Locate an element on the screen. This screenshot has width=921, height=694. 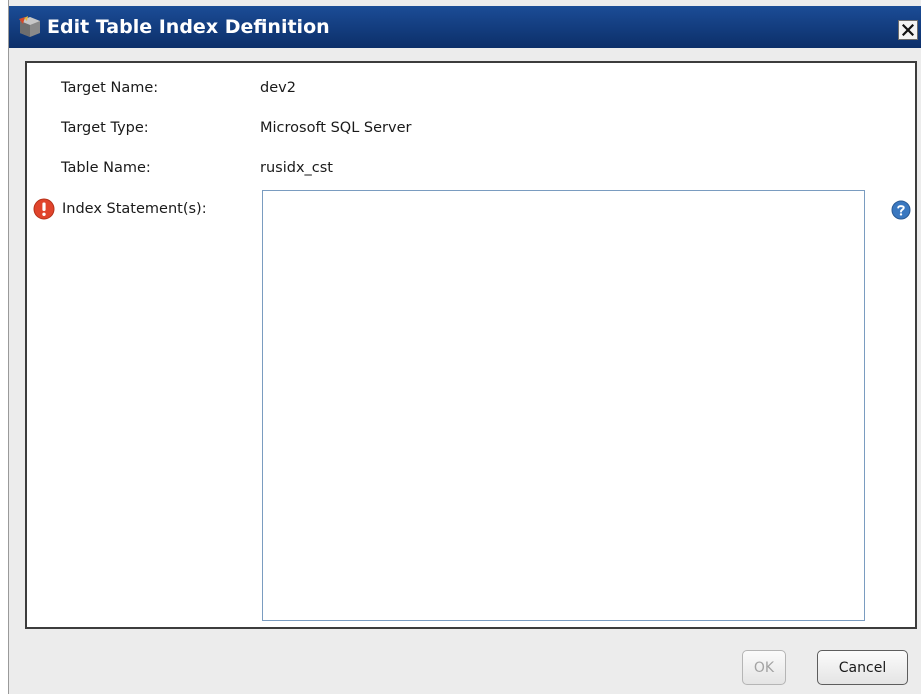
table-name-label: Table Name: is located at coordinates (106, 168).